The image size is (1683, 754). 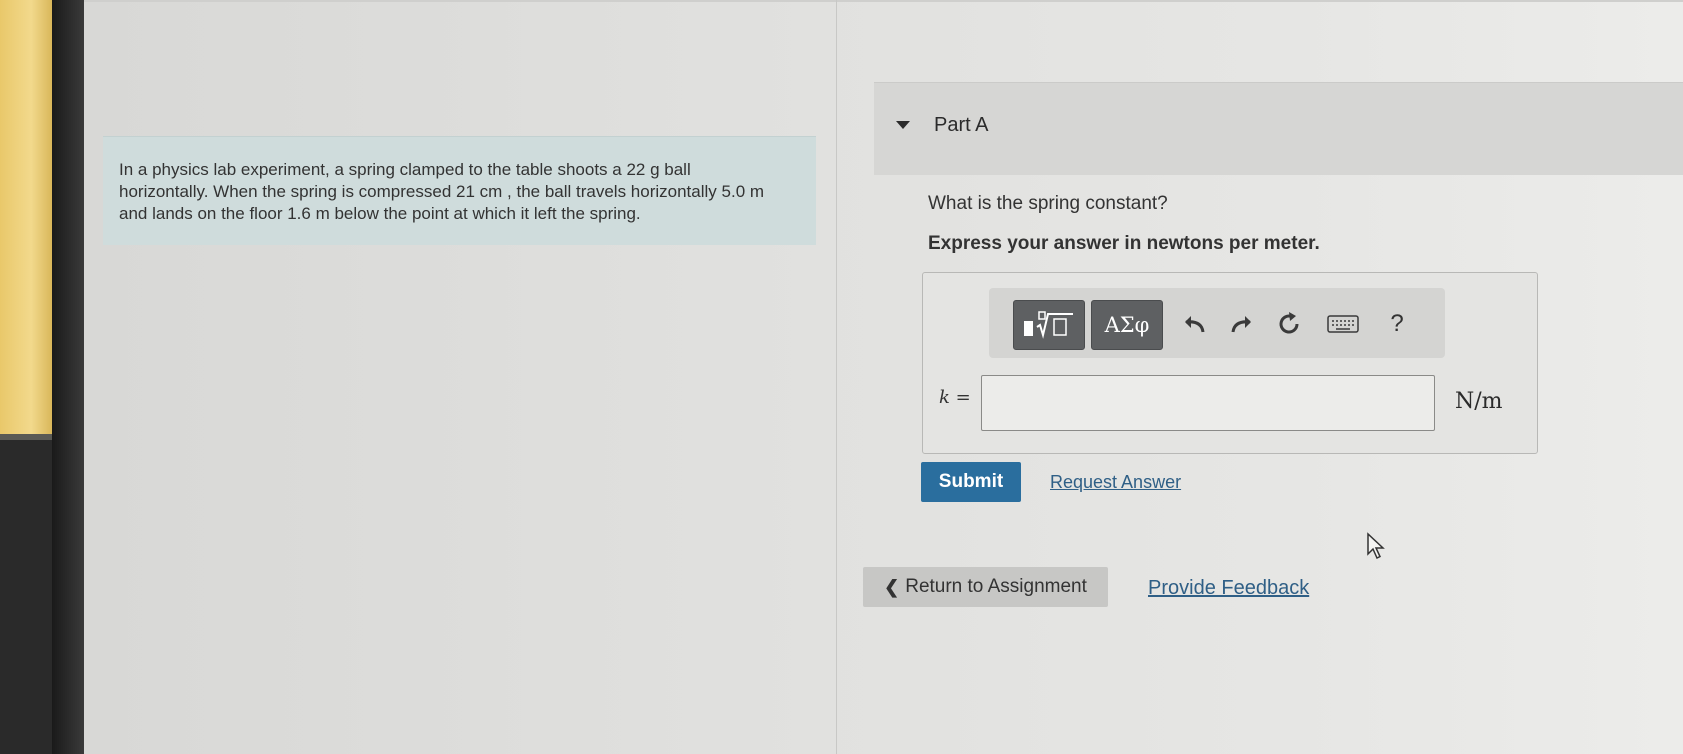 What do you see at coordinates (1397, 324) in the screenshot?
I see `help-button: ?` at bounding box center [1397, 324].